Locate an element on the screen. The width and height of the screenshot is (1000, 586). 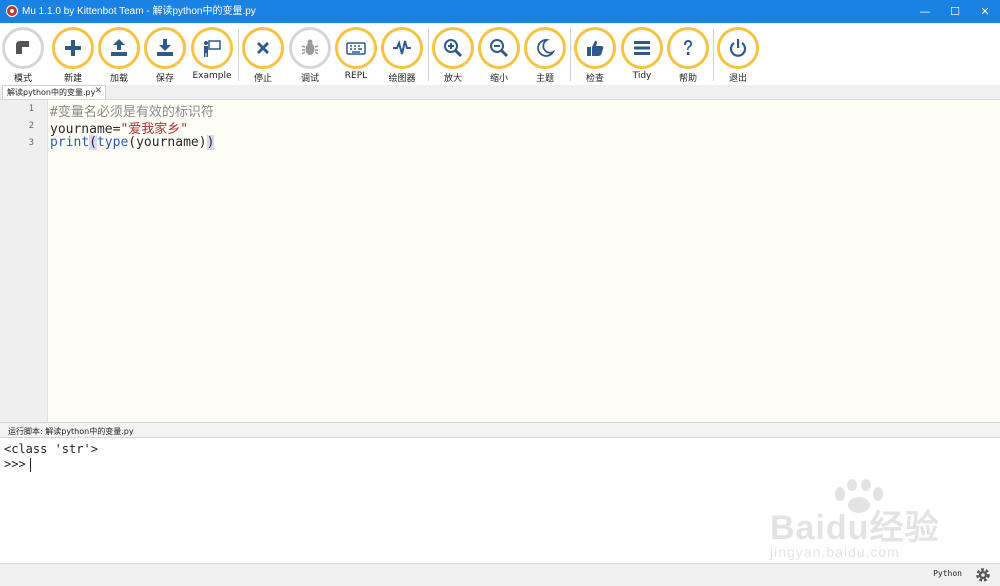
text-cursor is located at coordinates (30, 464).